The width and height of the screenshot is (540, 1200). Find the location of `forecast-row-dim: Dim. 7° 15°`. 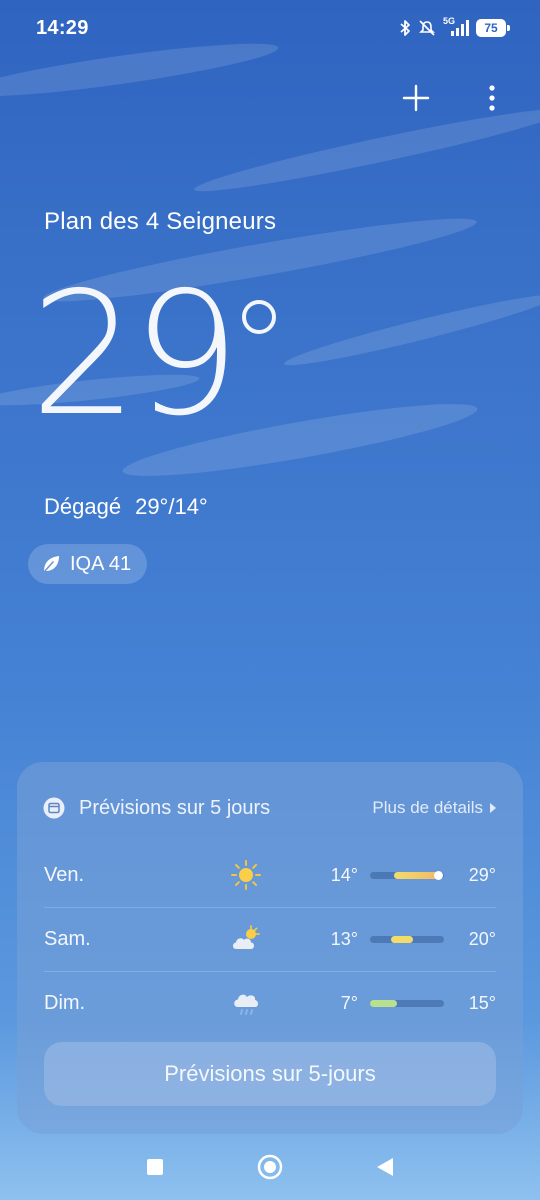

forecast-row-dim: Dim. 7° 15° is located at coordinates (270, 1003).